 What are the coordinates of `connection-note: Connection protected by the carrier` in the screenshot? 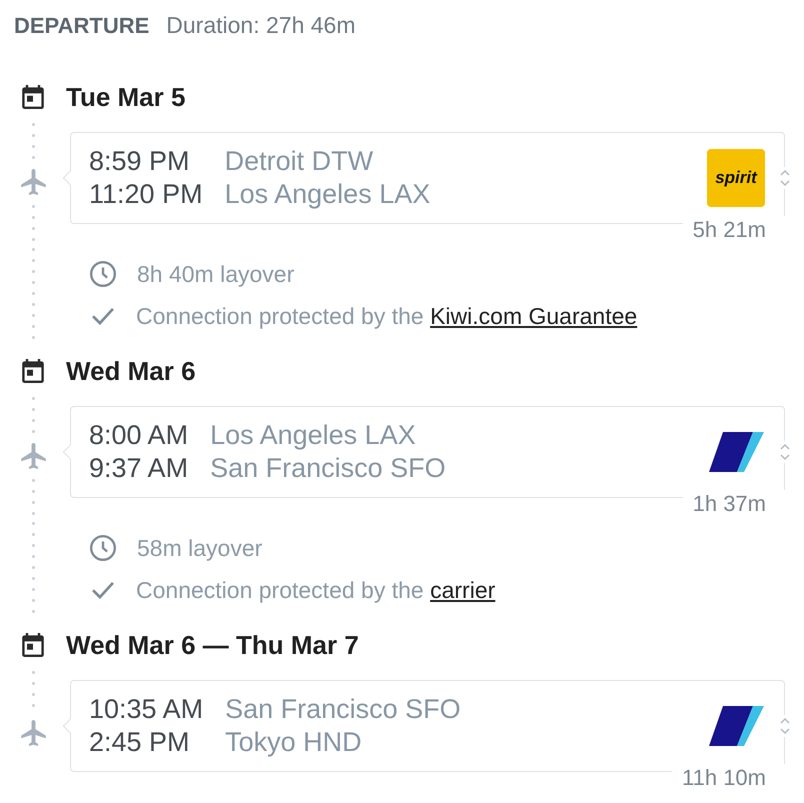 It's located at (316, 590).